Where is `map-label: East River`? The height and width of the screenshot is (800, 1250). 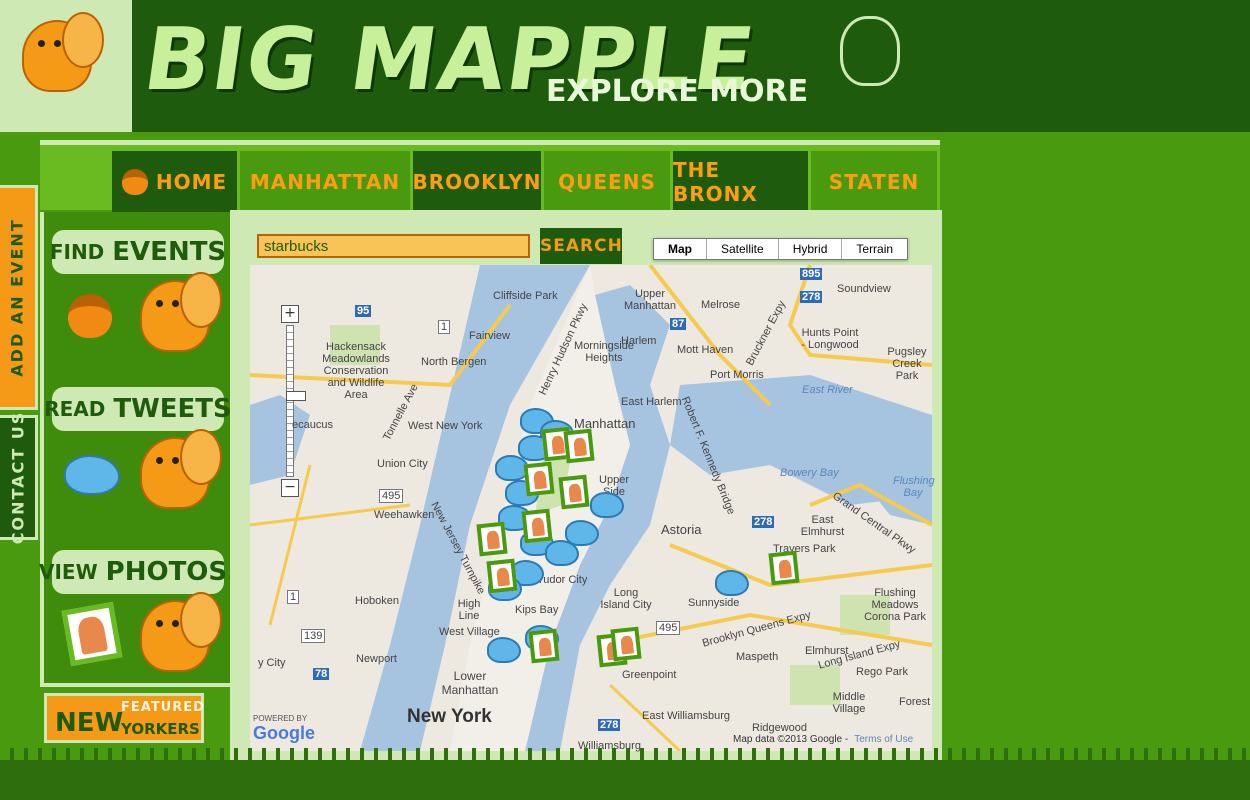
map-label: East River is located at coordinates (827, 390).